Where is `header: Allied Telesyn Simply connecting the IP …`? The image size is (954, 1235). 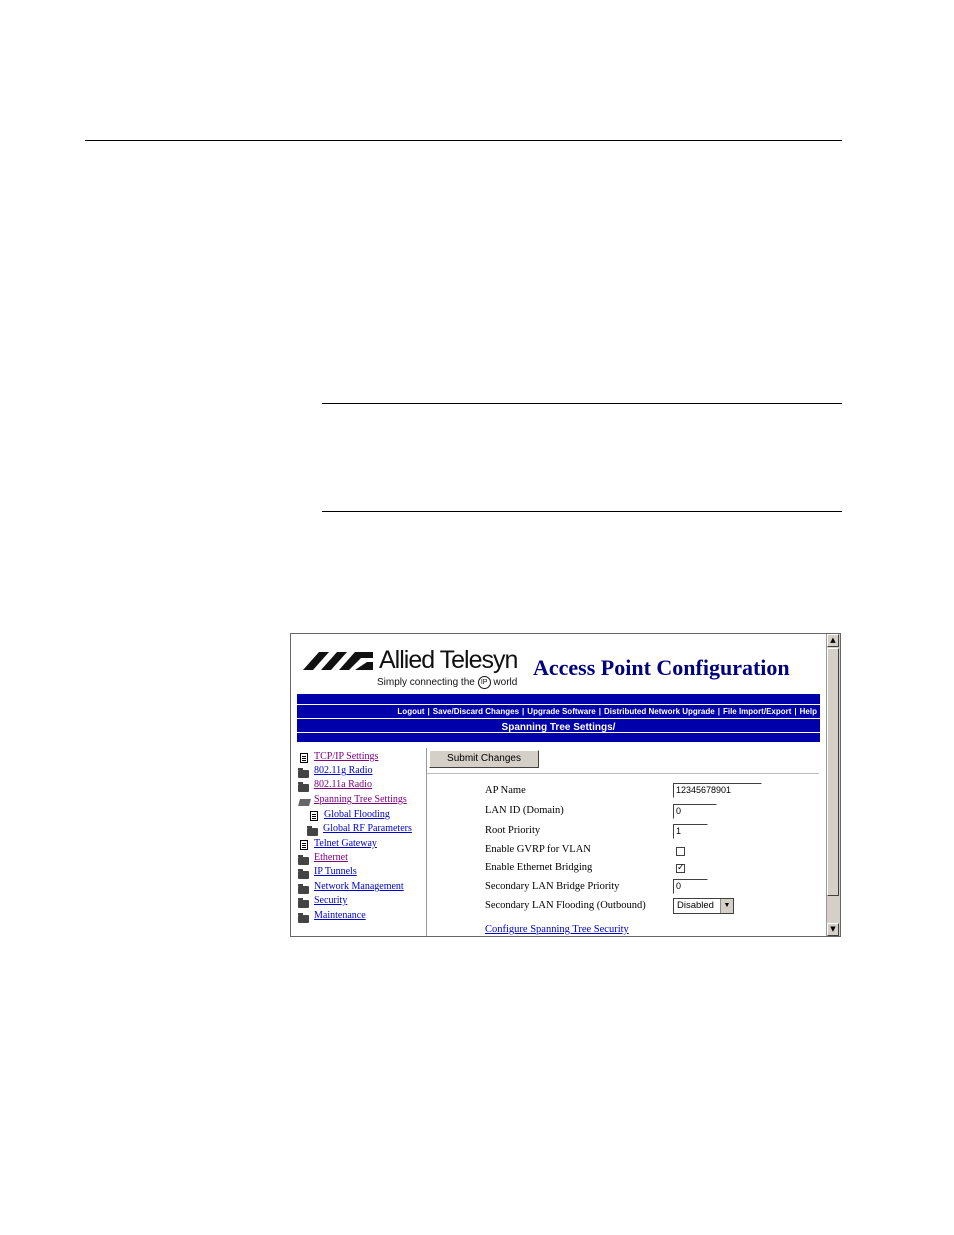
header: Allied Telesyn Simply connecting the IP … is located at coordinates (558, 664).